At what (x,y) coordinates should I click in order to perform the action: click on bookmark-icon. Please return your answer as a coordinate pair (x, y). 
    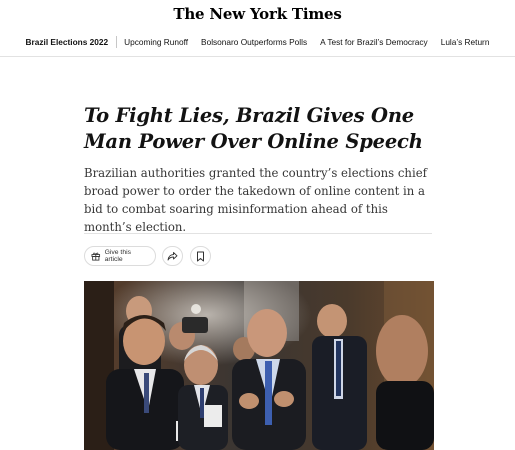
    Looking at the image, I should click on (200, 256).